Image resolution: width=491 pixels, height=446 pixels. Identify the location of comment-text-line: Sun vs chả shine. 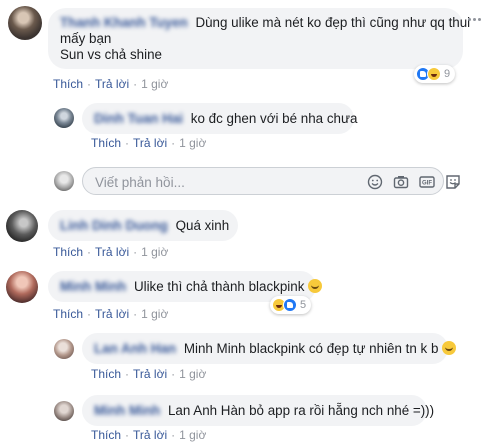
(111, 54).